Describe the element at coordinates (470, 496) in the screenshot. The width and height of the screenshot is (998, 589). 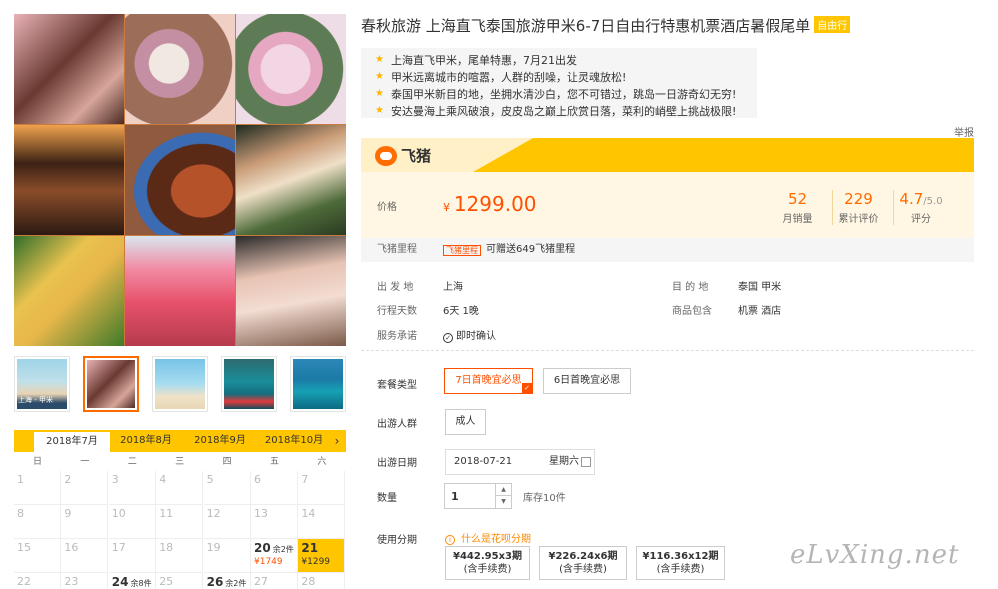
I see `quantity-input` at that location.